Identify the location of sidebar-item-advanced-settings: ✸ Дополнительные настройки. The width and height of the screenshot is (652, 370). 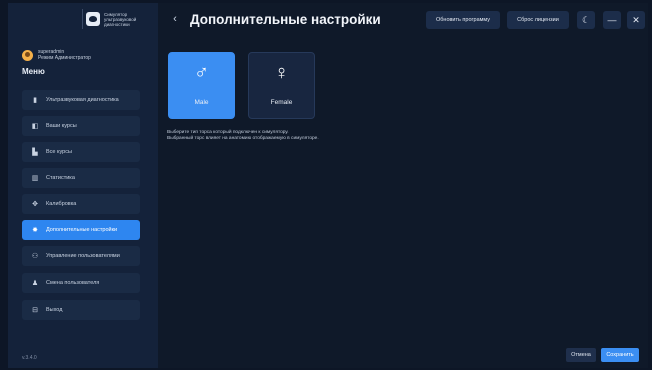
(81, 230).